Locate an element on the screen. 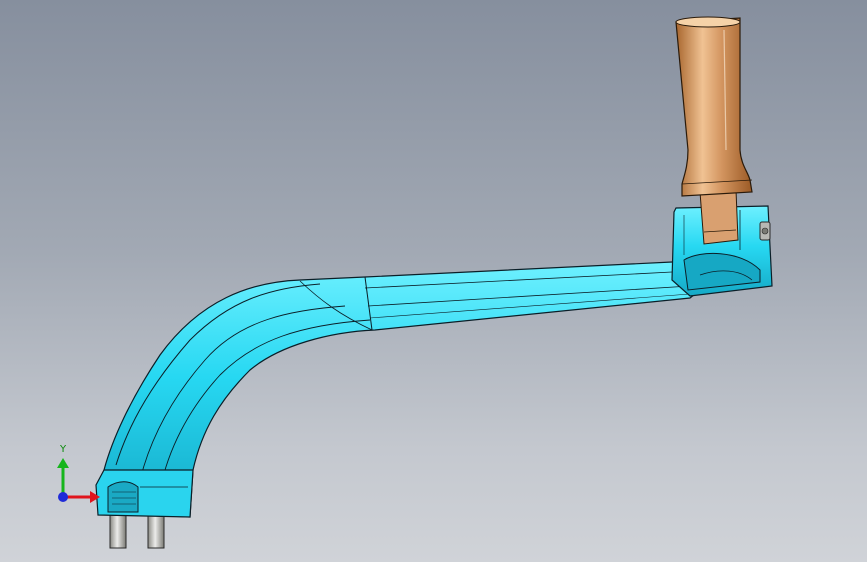  base-pin-right is located at coordinates (156, 531).